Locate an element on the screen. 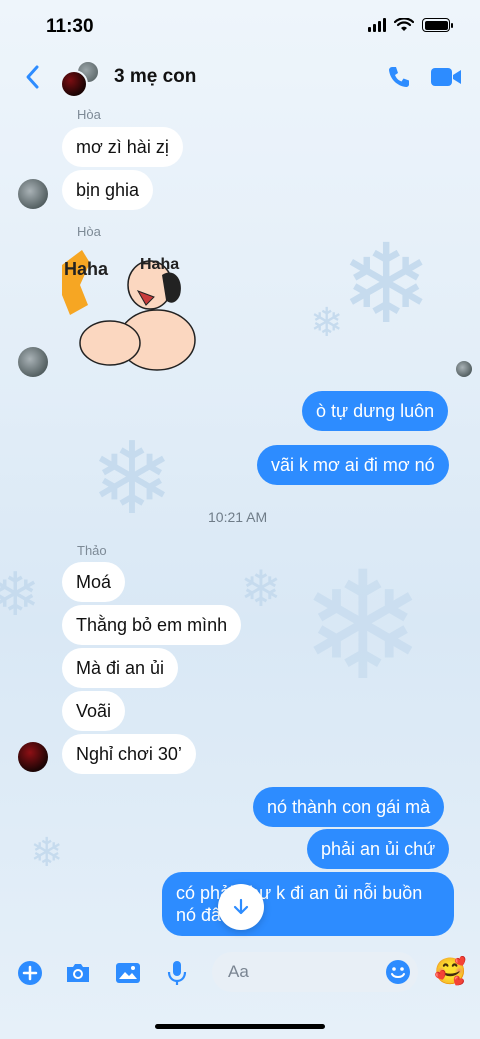 Image resolution: width=480 pixels, height=1039 pixels. incoming-message: Mà đi an ủi is located at coordinates (120, 668).